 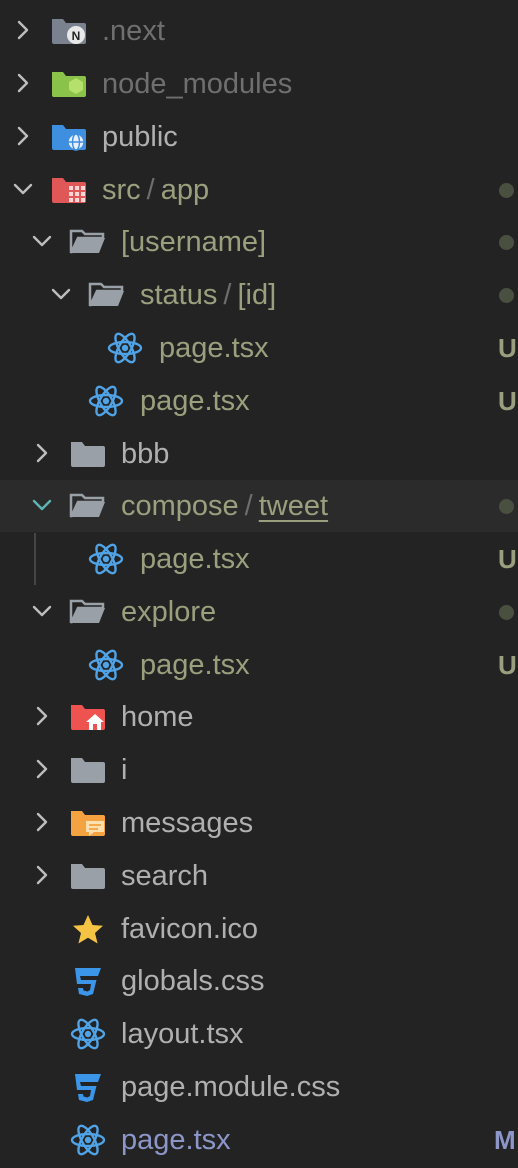 I want to click on folder-messages-icon, so click(x=88, y=823).